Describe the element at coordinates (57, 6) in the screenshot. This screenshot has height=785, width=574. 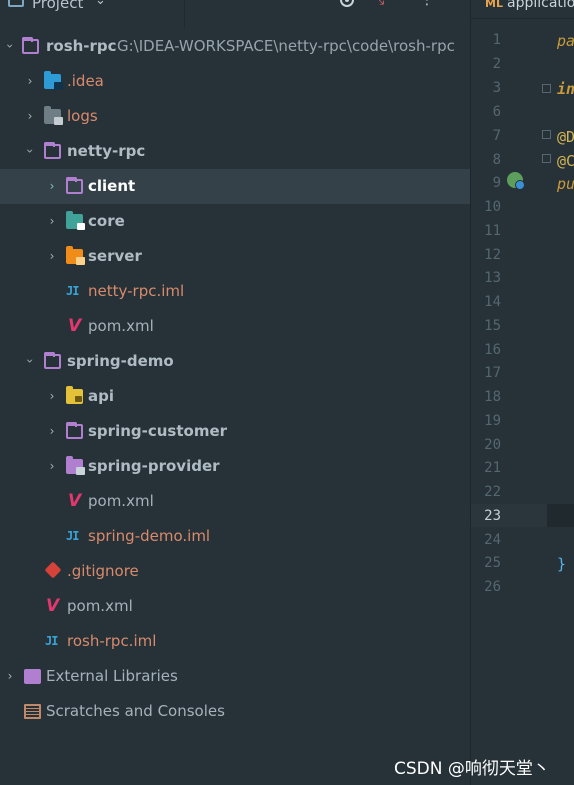
I see `project-view-selector: Project` at that location.